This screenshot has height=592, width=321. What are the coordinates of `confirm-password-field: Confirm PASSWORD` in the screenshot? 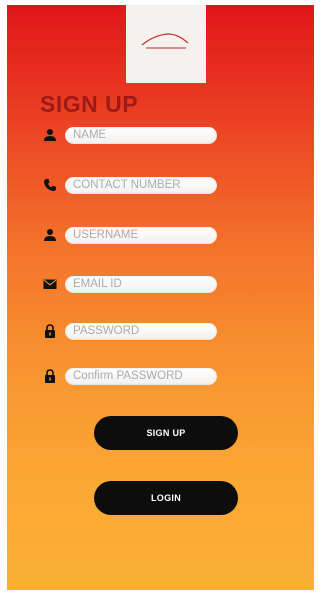 It's located at (130, 376).